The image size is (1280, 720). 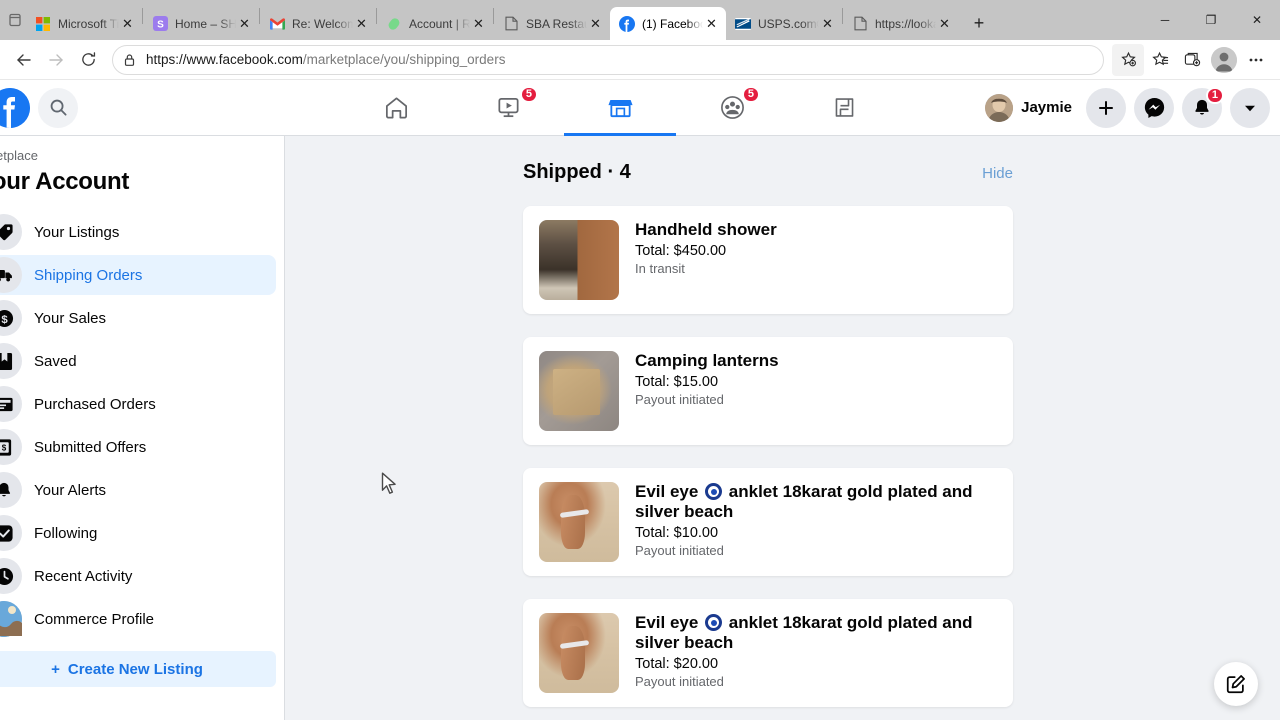 I want to click on browser-tab: https://looka ✕, so click(x=901, y=23).